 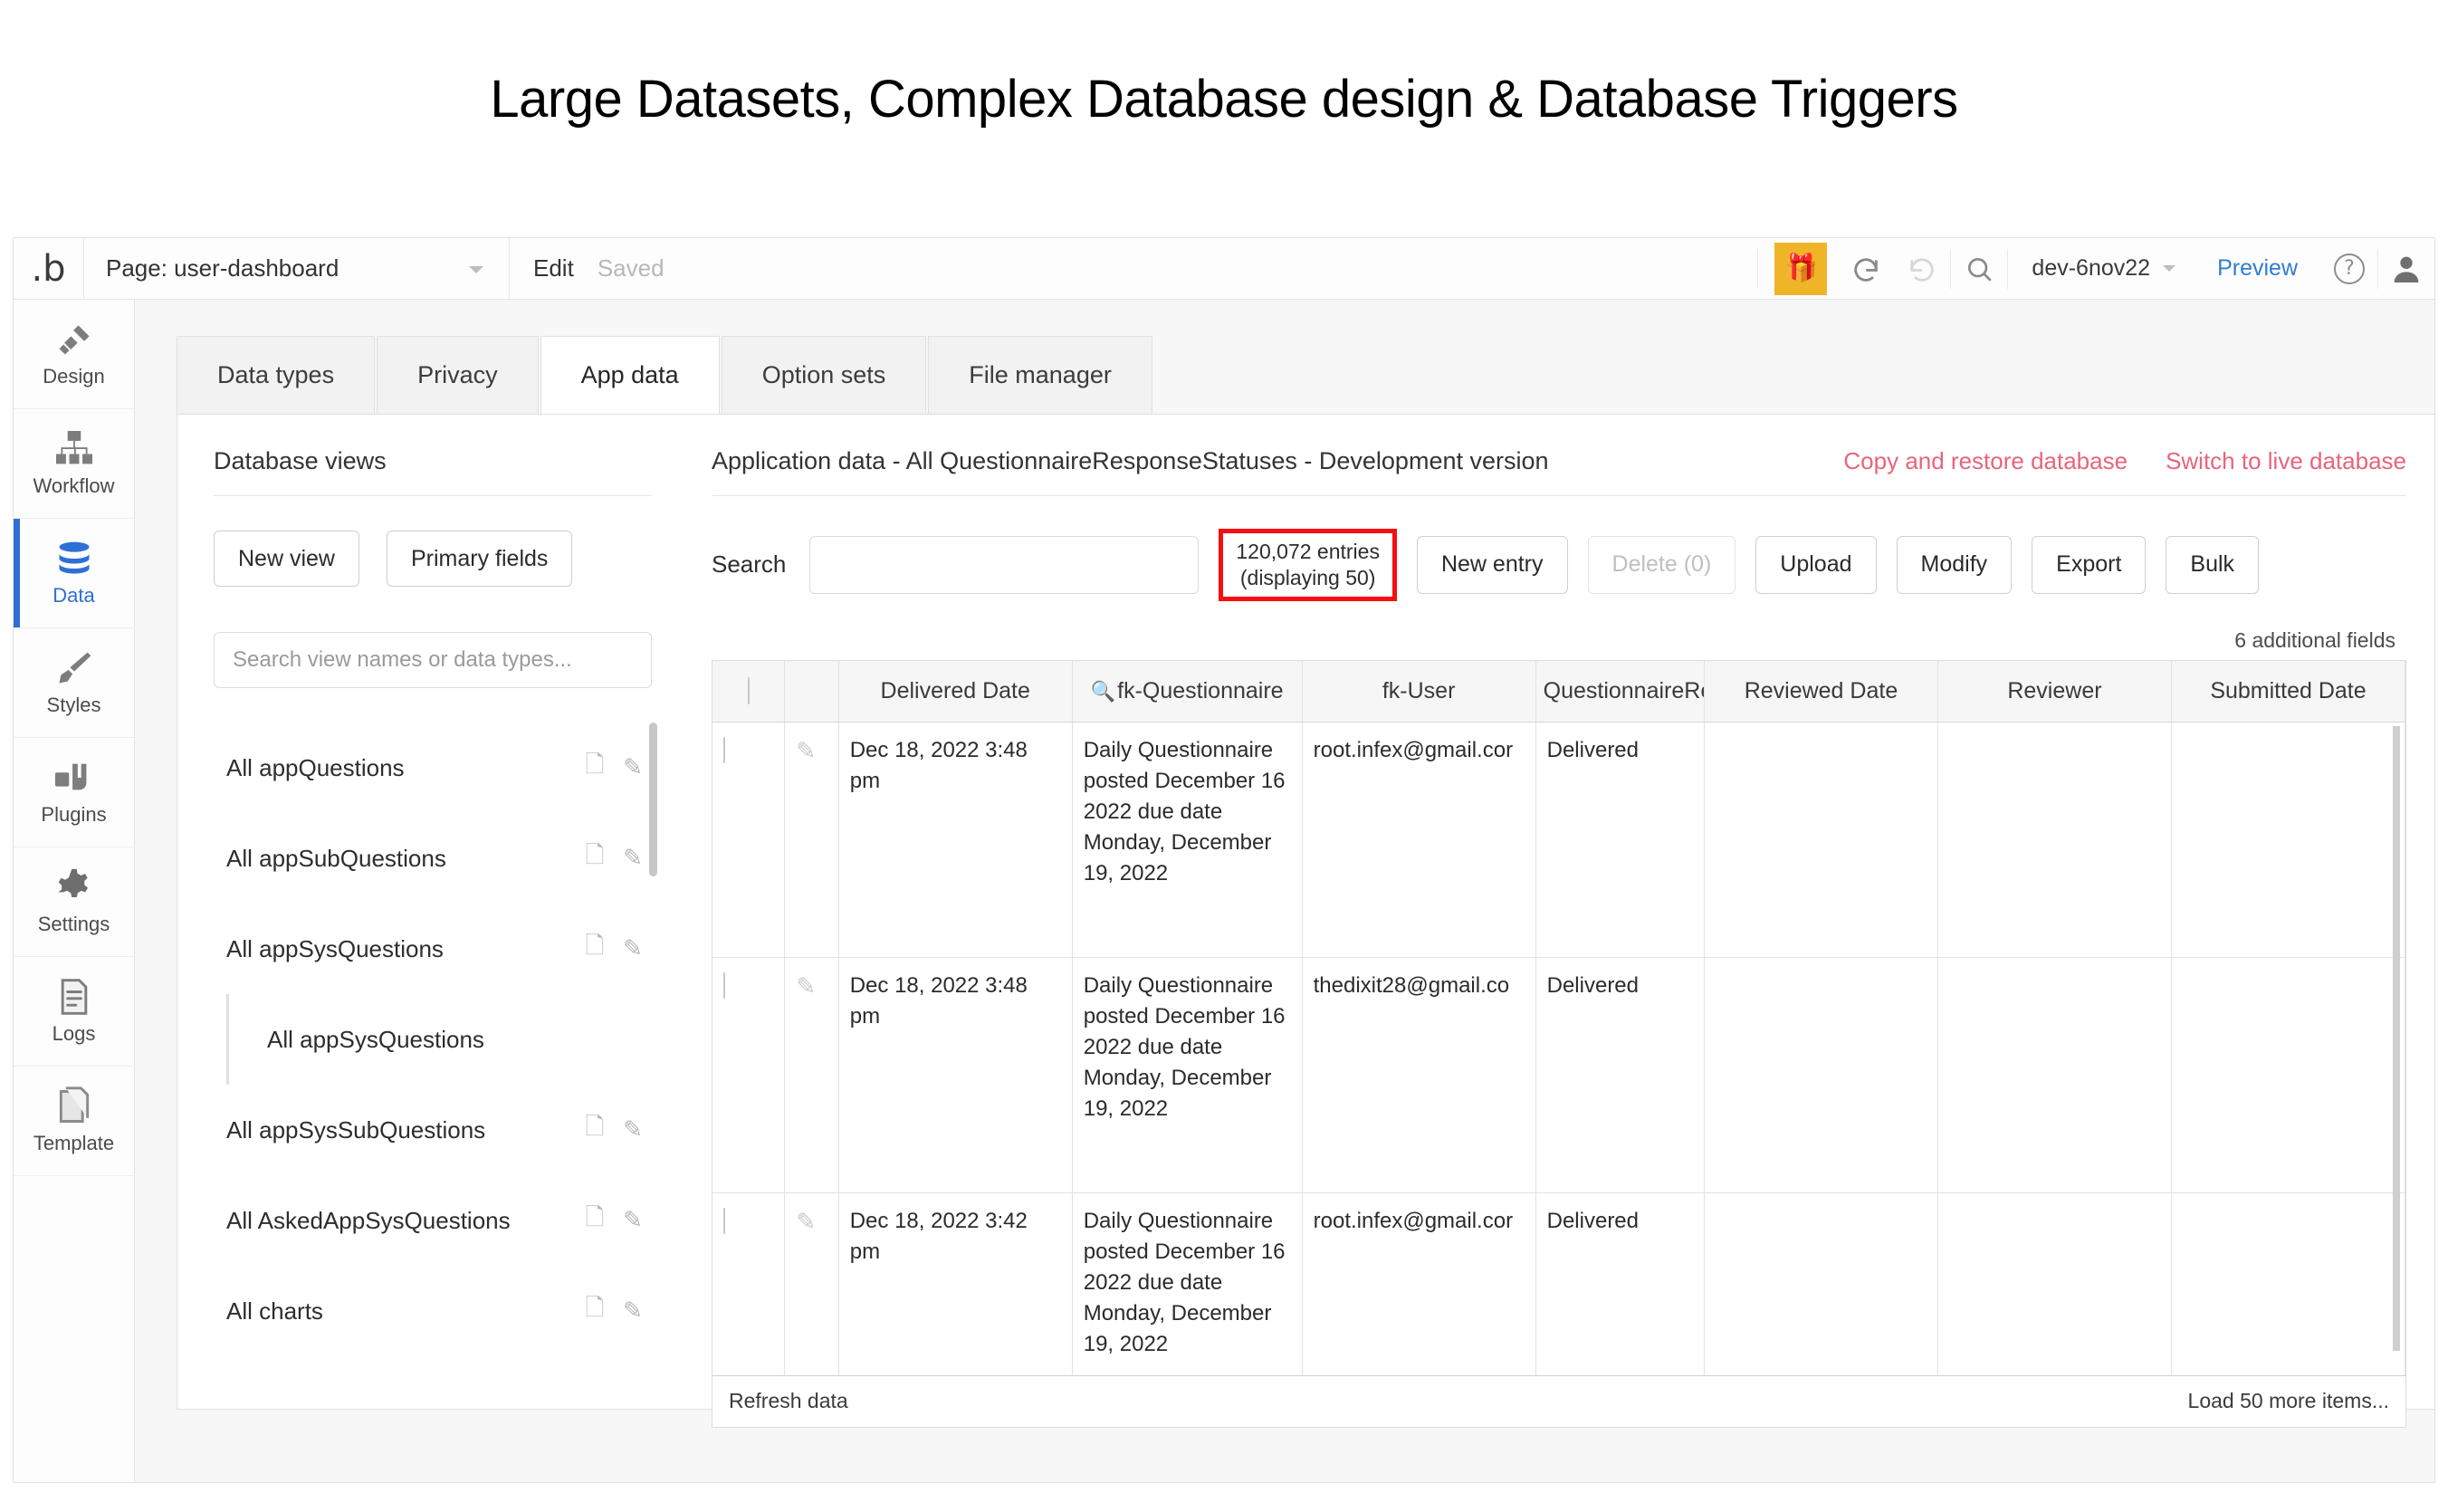 I want to click on column-header-text: fk-Questionnaire, so click(x=1200, y=690).